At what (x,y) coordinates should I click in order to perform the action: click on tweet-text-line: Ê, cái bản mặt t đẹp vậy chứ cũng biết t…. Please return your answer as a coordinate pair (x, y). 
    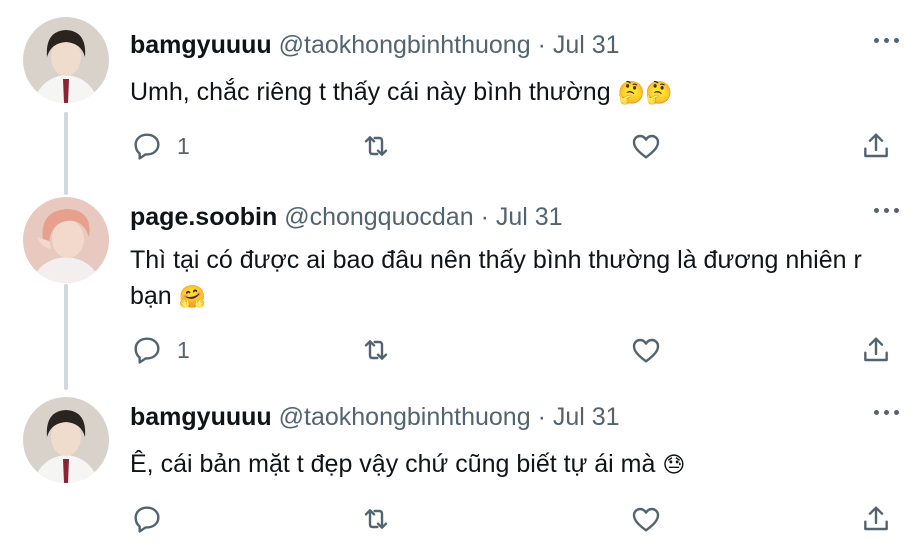
    Looking at the image, I should click on (393, 464).